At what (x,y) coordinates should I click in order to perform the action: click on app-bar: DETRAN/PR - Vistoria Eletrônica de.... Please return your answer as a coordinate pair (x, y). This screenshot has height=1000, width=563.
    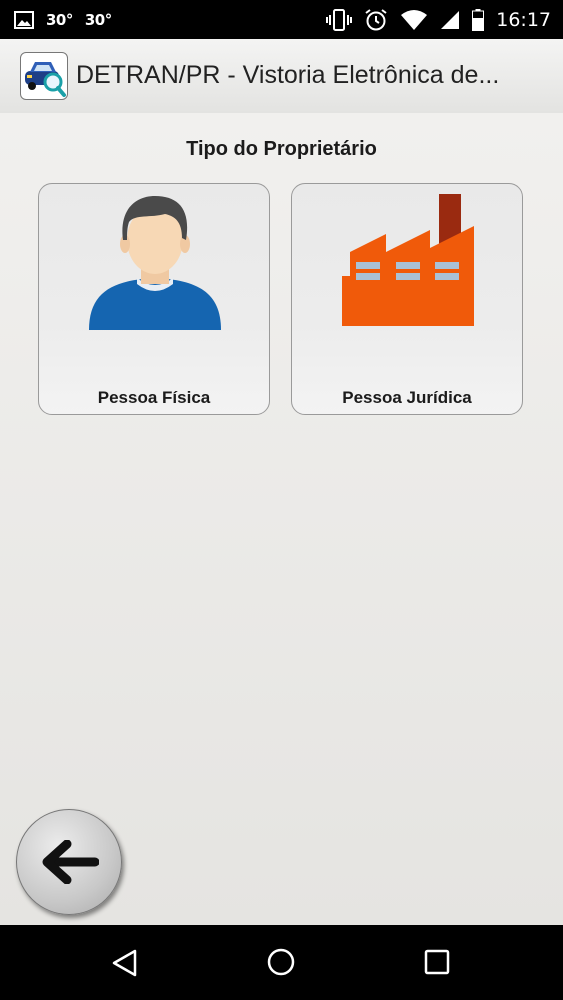
    Looking at the image, I should click on (281, 76).